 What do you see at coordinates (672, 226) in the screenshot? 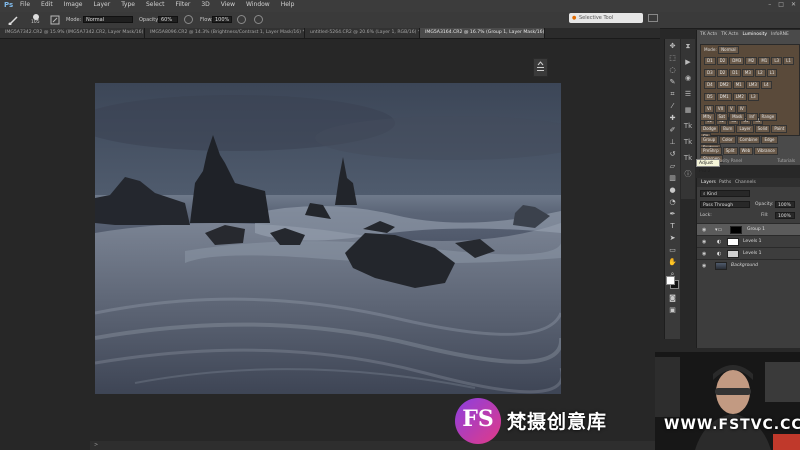
I see `type-tool-icon: T` at bounding box center [672, 226].